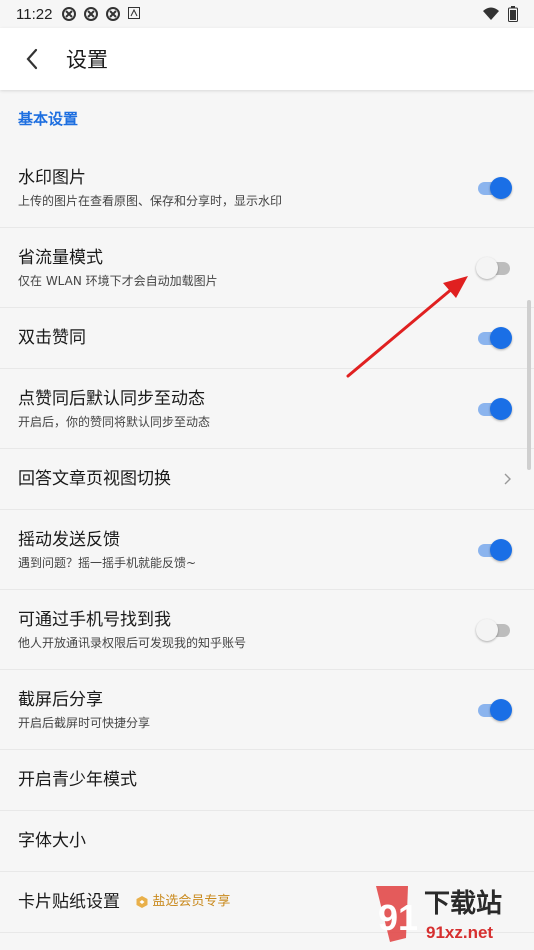 This screenshot has height=950, width=534. I want to click on setting-description: 仅在 WLAN 环境下才会自动加载图片, so click(118, 280).